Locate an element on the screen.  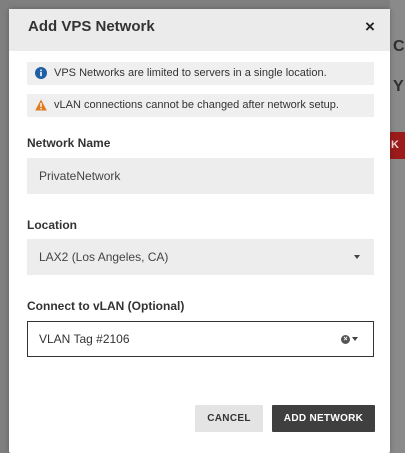
modal-header: Add VPS Network × is located at coordinates (199, 30).